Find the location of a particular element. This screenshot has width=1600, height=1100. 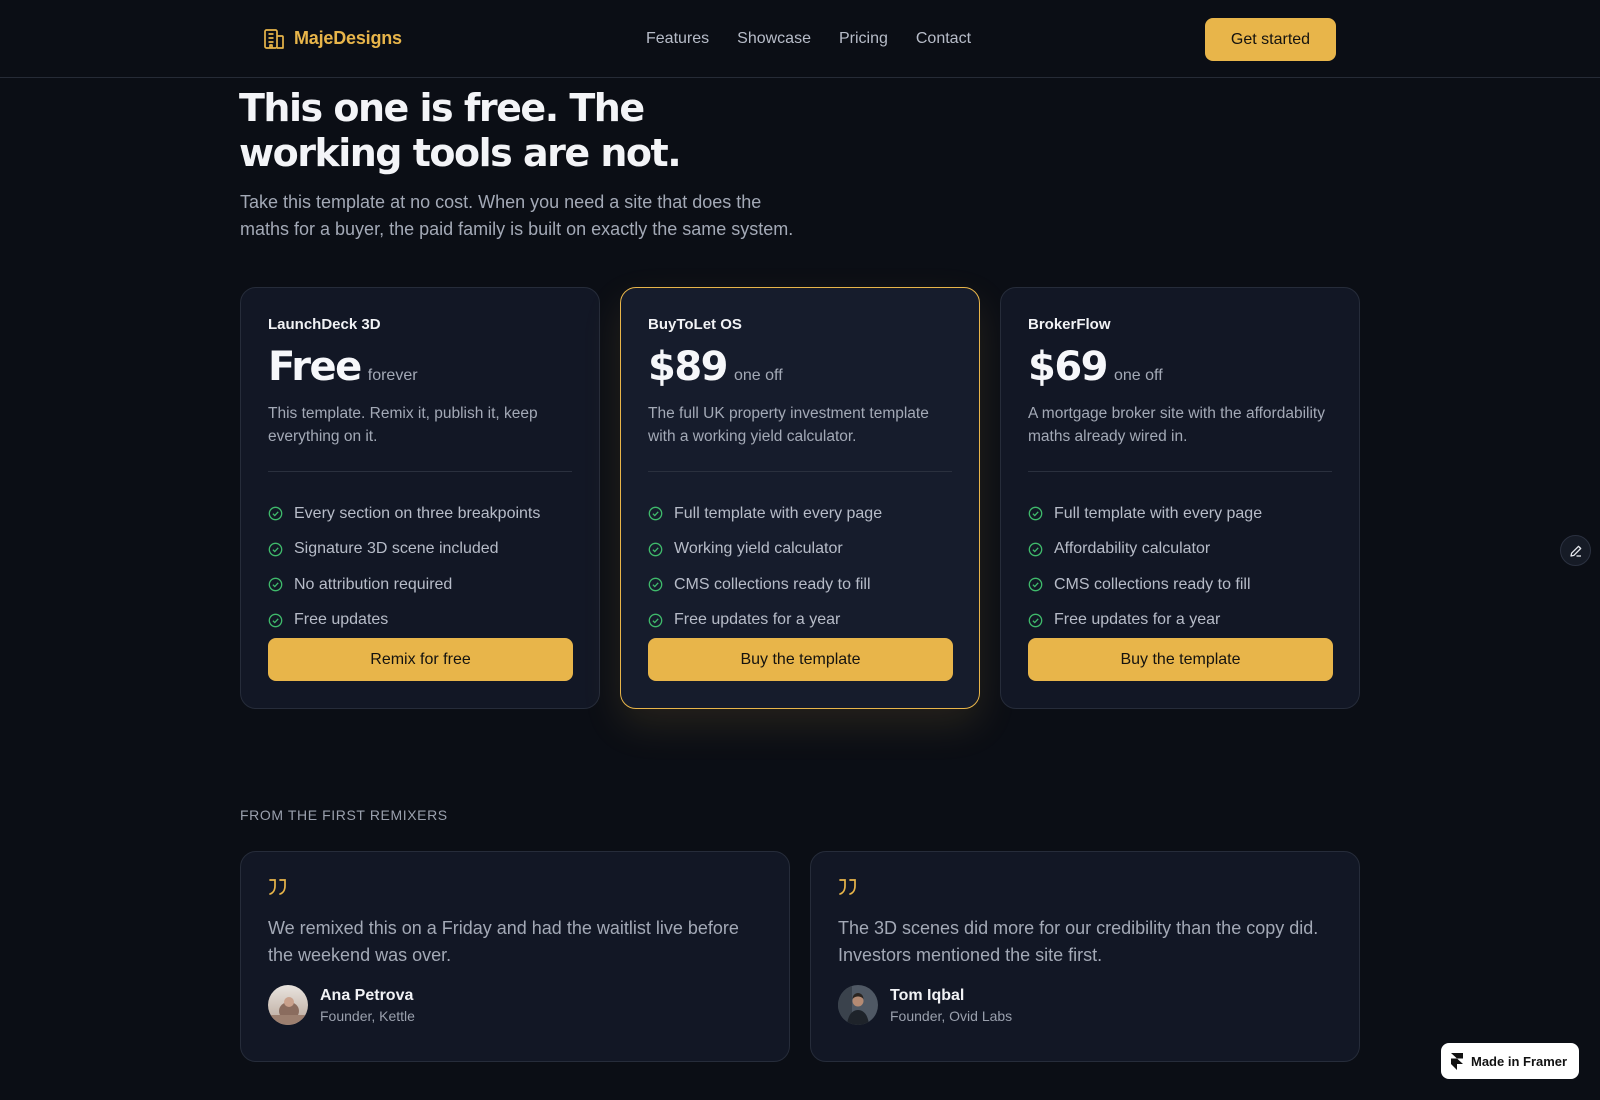

feature-item: No attribution required is located at coordinates (420, 585).